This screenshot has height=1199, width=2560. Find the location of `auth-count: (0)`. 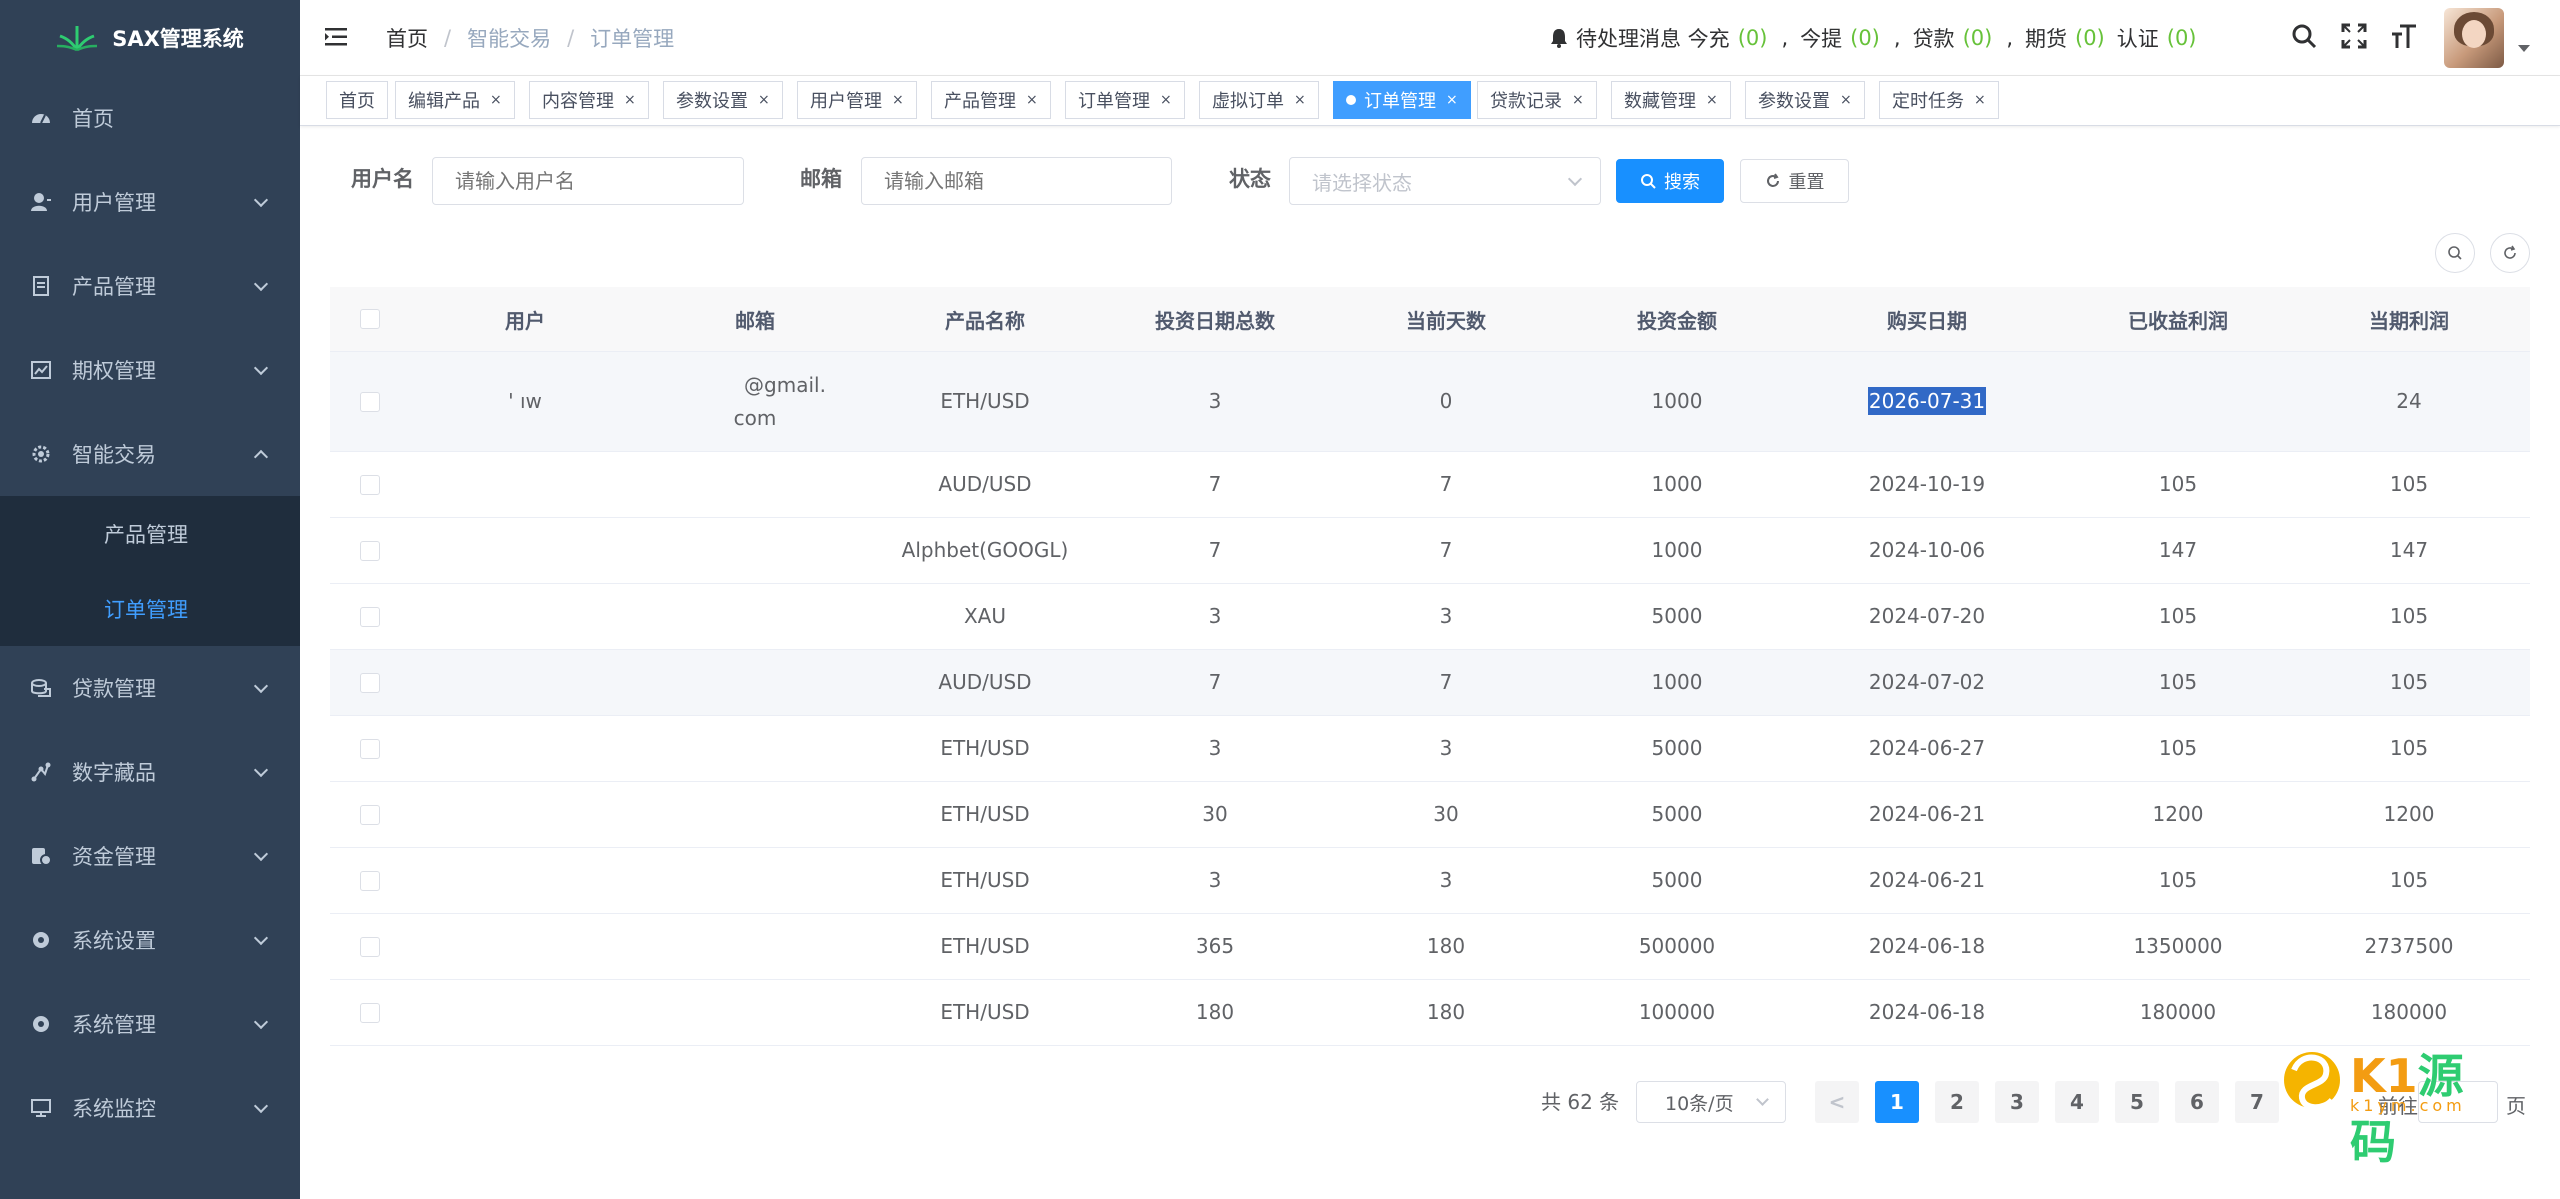

auth-count: (0) is located at coordinates (2182, 38).